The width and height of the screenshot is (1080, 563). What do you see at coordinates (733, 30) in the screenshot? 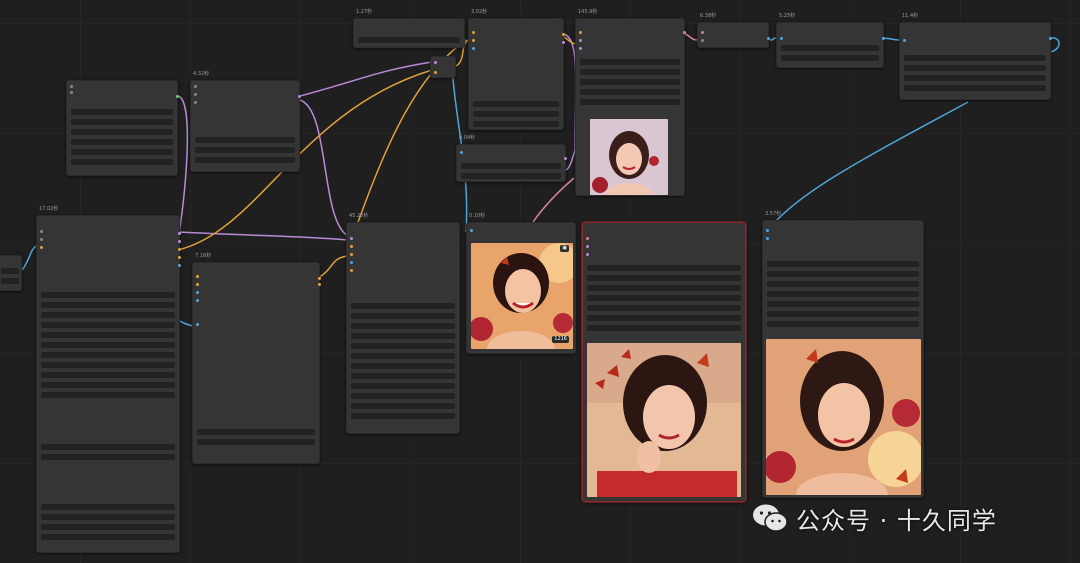
I see `node-n4: 6.38秒` at bounding box center [733, 30].